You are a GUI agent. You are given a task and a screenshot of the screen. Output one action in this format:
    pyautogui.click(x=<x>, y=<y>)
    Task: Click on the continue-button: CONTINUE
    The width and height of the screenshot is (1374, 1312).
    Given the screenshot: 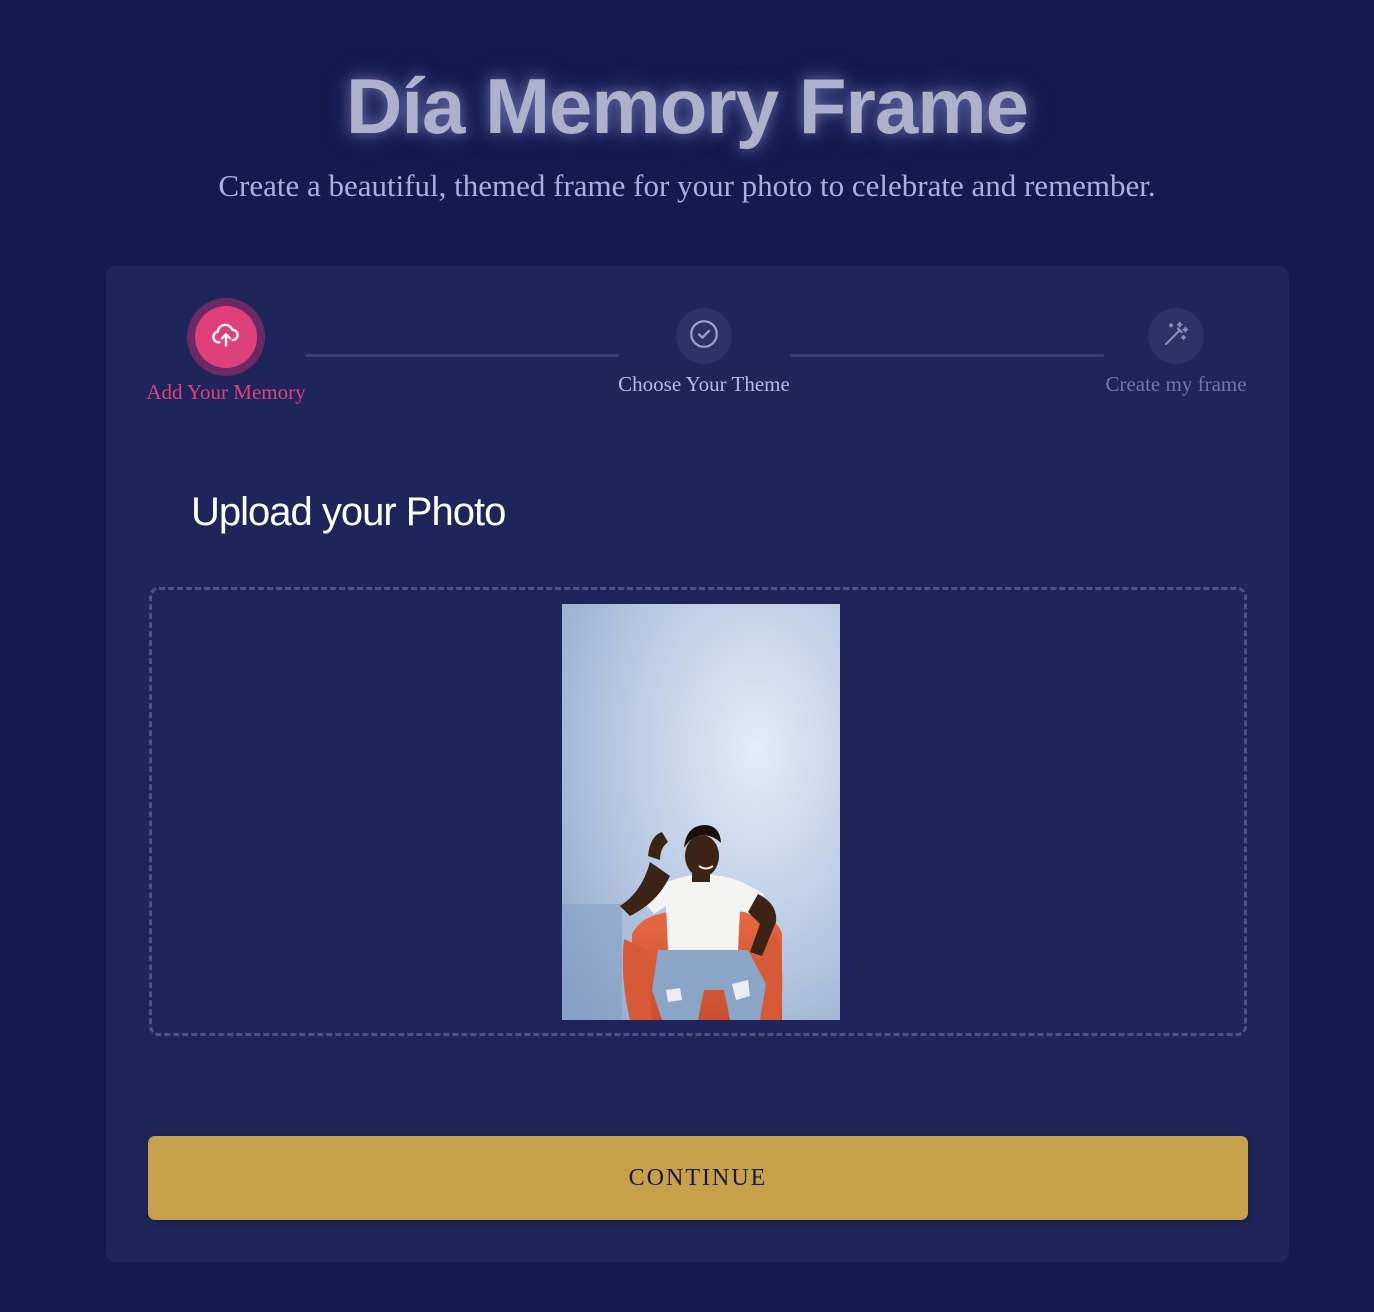 What is the action you would take?
    pyautogui.click(x=698, y=1178)
    